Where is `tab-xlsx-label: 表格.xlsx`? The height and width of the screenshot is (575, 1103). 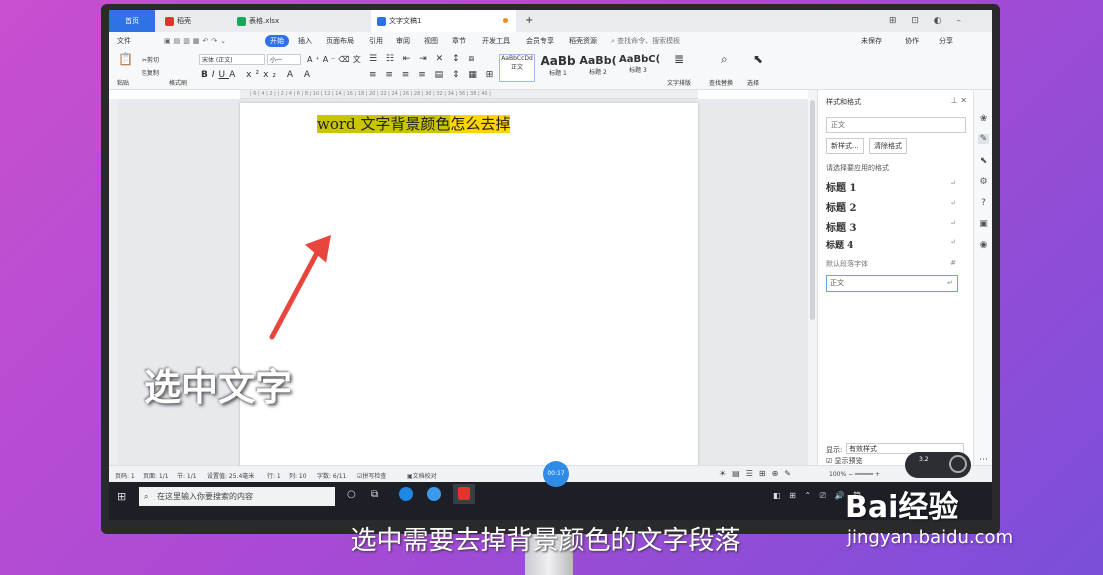
tab-xlsx-label: 表格.xlsx is located at coordinates (264, 21).